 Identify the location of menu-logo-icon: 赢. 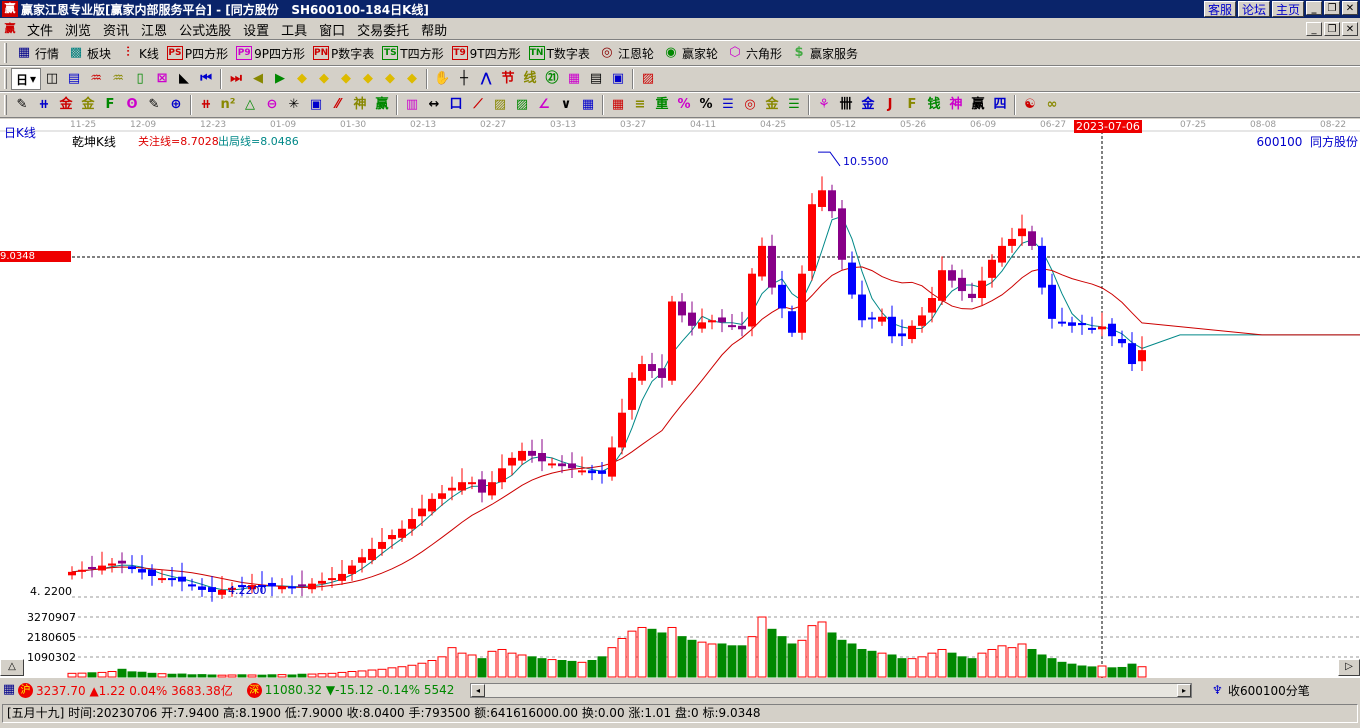
(10, 29).